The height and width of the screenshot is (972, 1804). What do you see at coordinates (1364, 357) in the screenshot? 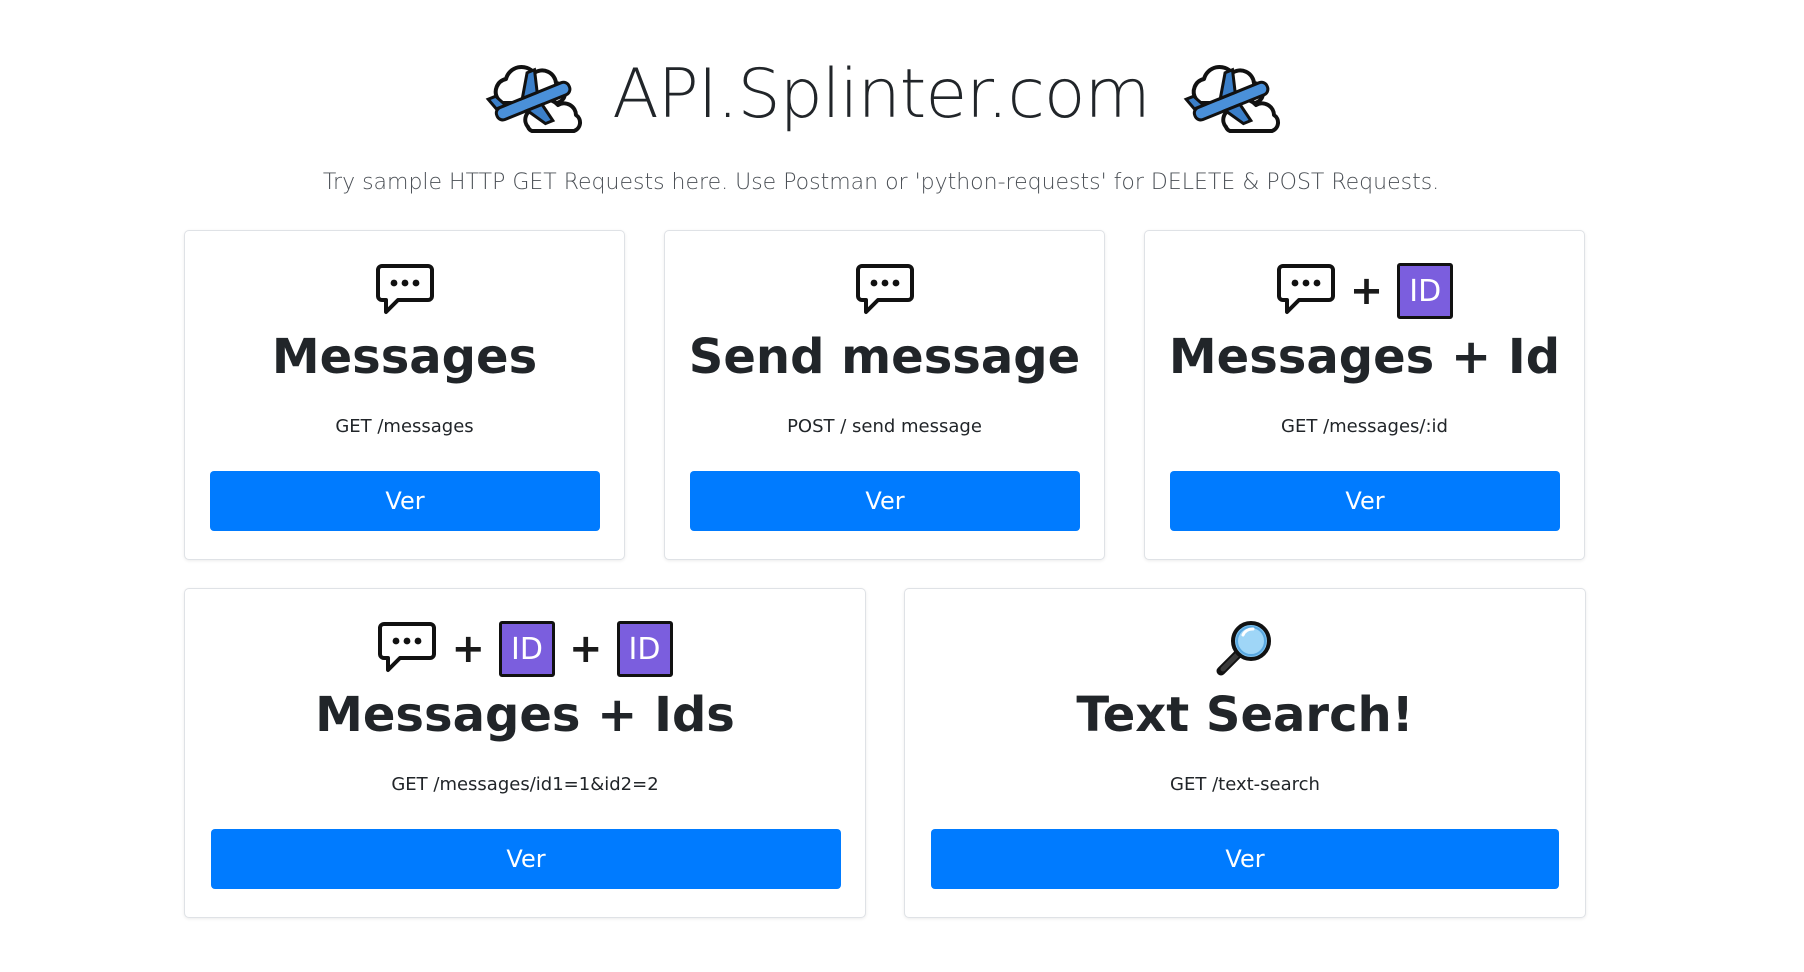
I see `card-title: Messages + Id` at bounding box center [1364, 357].